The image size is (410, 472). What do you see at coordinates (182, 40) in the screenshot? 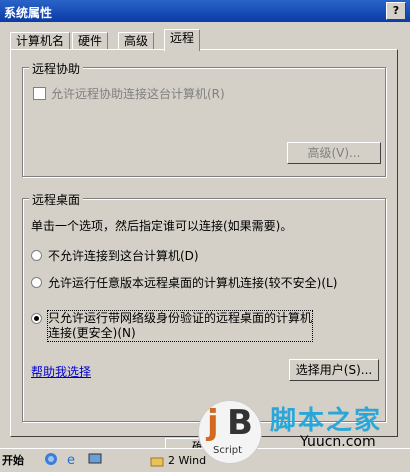
I see `tab-remote: 远程` at bounding box center [182, 40].